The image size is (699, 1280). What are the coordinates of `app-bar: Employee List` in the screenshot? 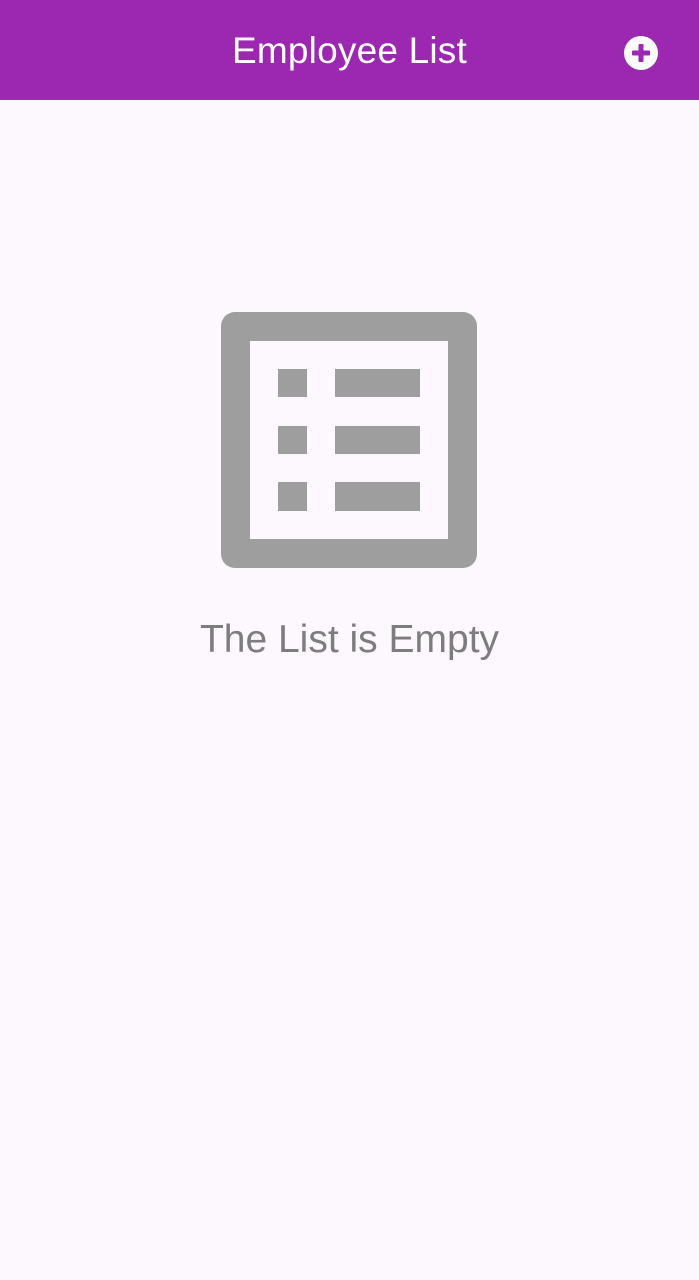 It's located at (349, 50).